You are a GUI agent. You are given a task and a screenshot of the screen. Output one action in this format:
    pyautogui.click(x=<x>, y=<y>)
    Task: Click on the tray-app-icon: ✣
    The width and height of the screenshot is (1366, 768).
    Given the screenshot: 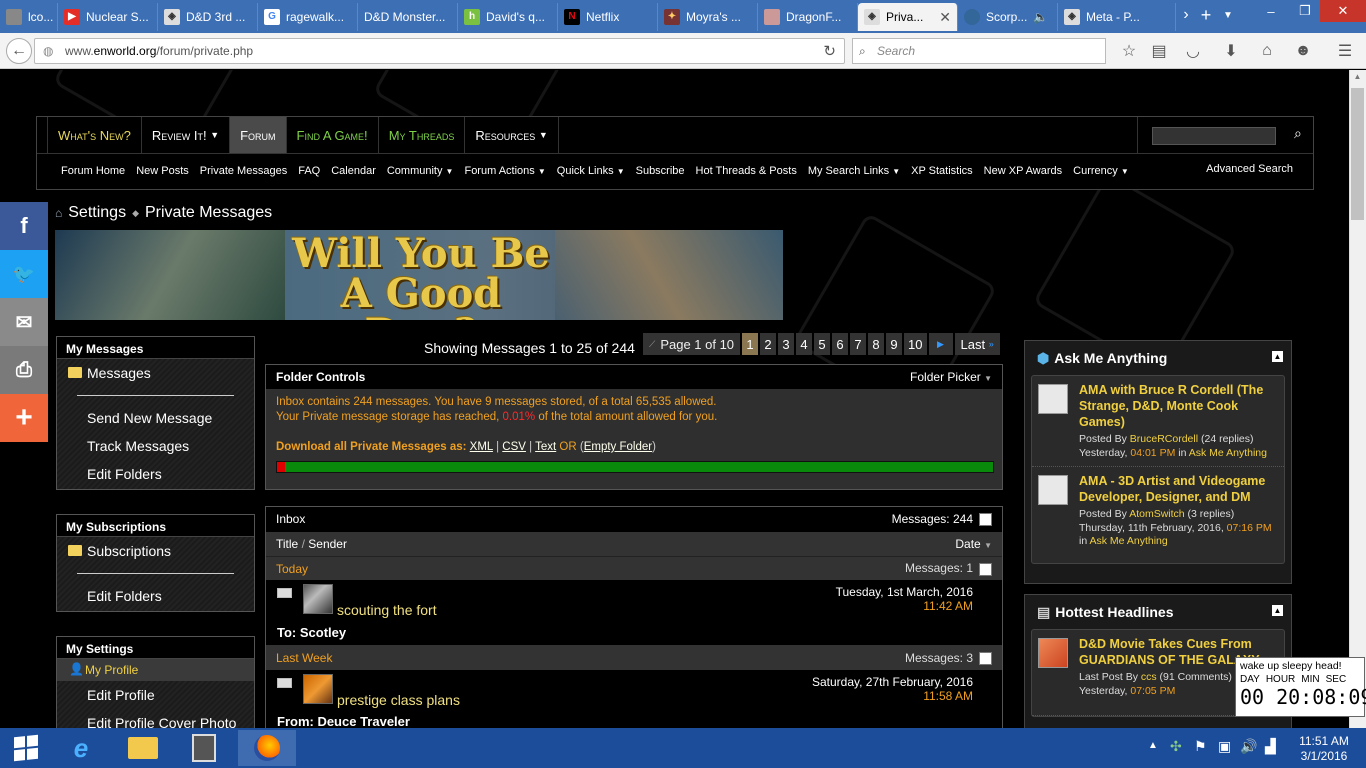 What is the action you would take?
    pyautogui.click(x=1176, y=746)
    